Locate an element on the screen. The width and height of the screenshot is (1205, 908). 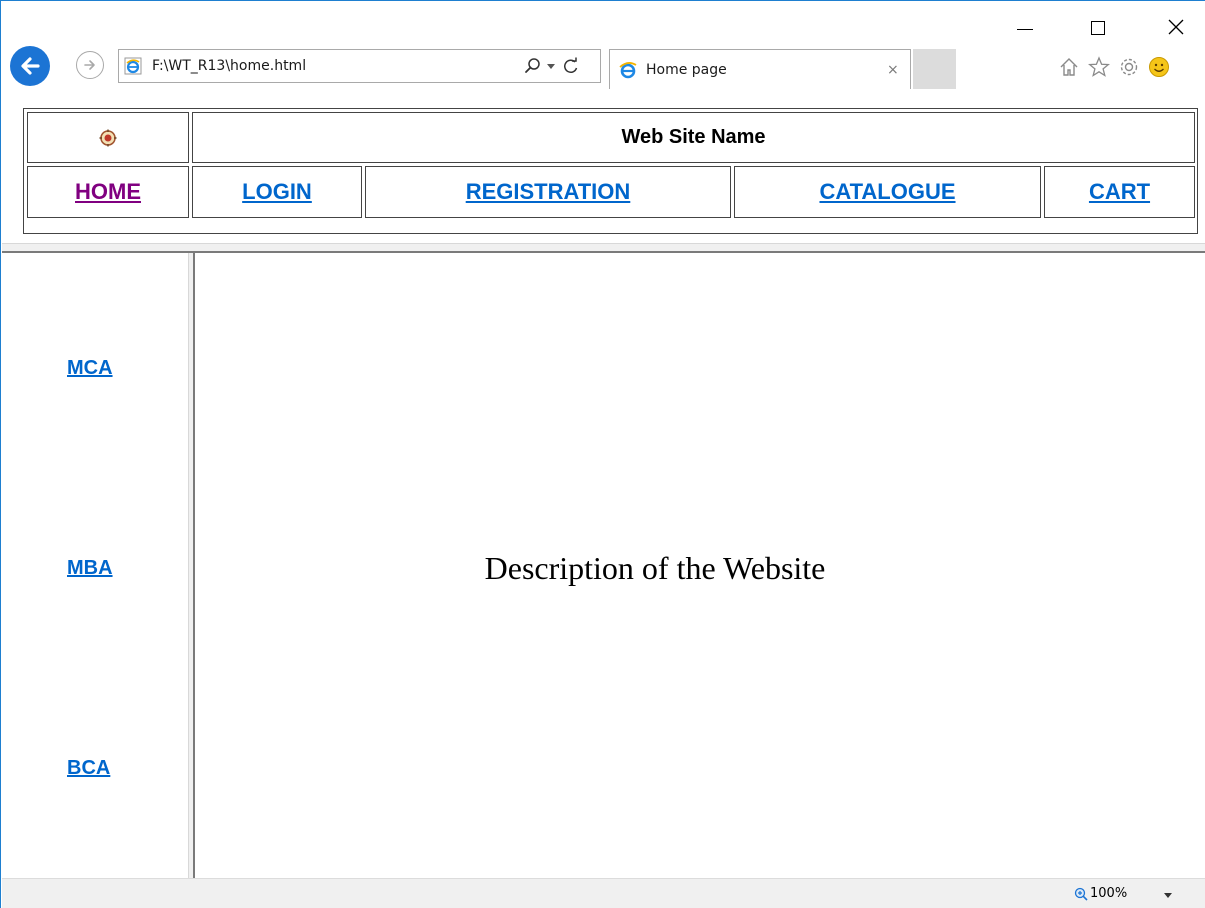
horizontal-frame-border is located at coordinates (603, 248).